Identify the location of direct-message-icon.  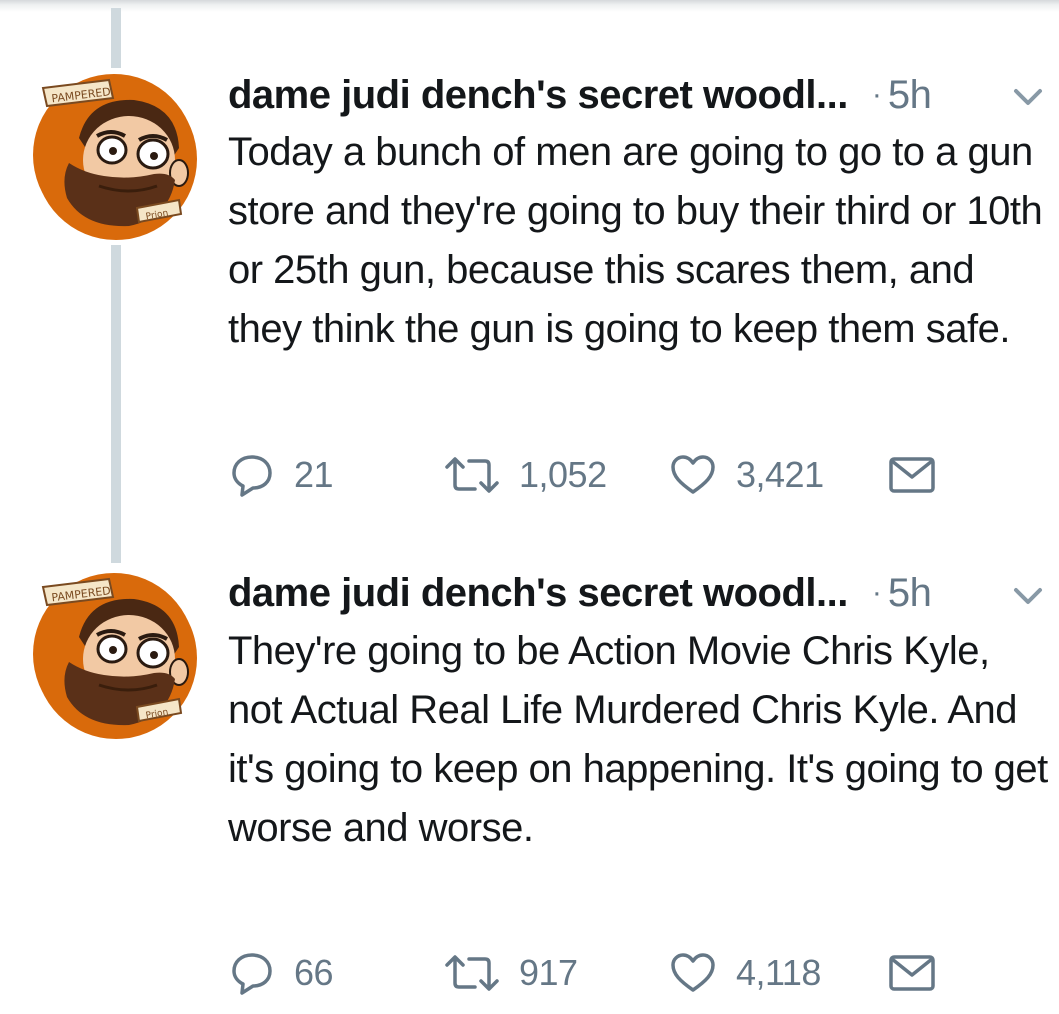
(912, 973).